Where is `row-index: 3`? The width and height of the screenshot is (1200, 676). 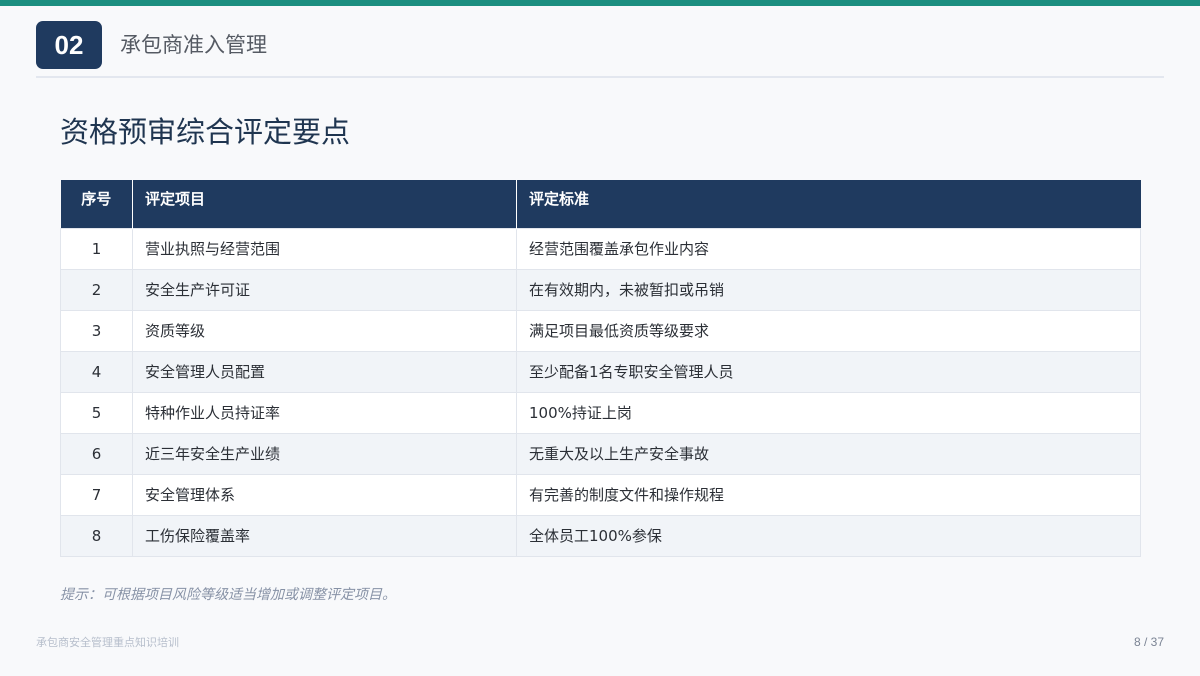 row-index: 3 is located at coordinates (96, 330).